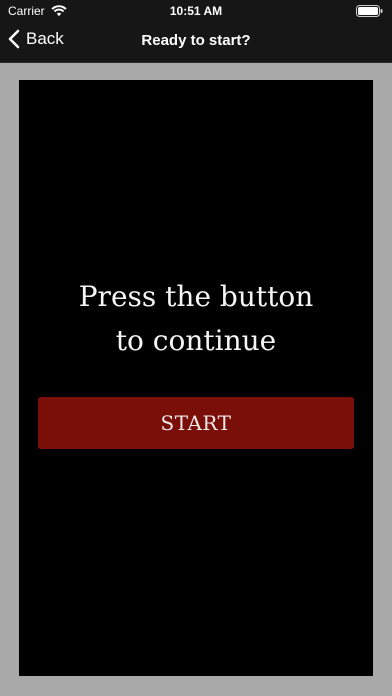 Image resolution: width=392 pixels, height=696 pixels. Describe the element at coordinates (369, 11) in the screenshot. I see `battery-icon` at that location.